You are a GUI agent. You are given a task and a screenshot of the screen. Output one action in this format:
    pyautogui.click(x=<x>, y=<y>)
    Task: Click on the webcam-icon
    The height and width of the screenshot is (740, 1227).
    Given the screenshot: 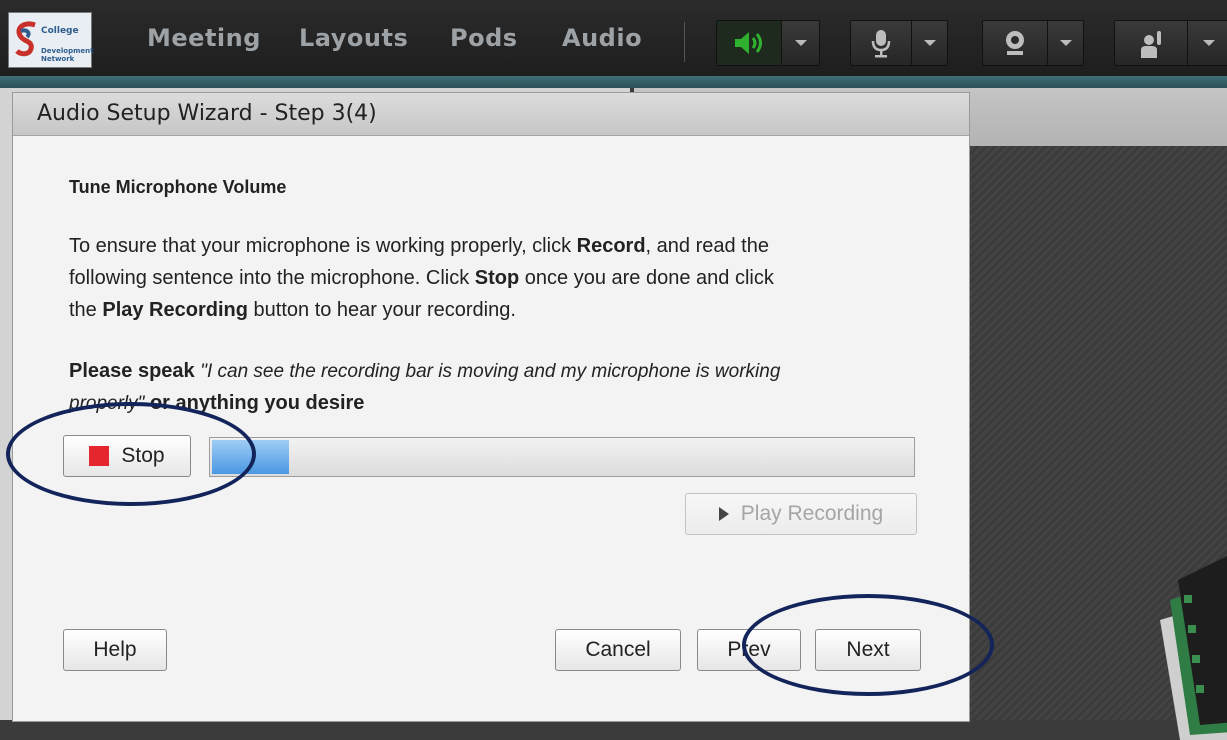 What is the action you would take?
    pyautogui.click(x=1015, y=43)
    